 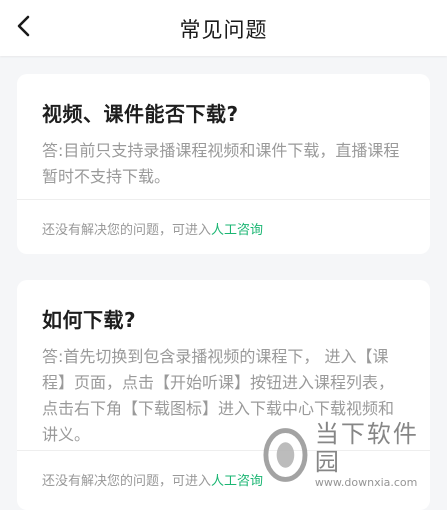 I want to click on faq-question: 如何下载?, so click(x=89, y=320).